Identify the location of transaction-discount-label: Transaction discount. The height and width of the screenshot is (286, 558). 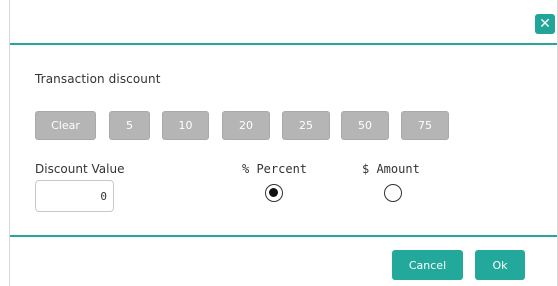
(98, 79).